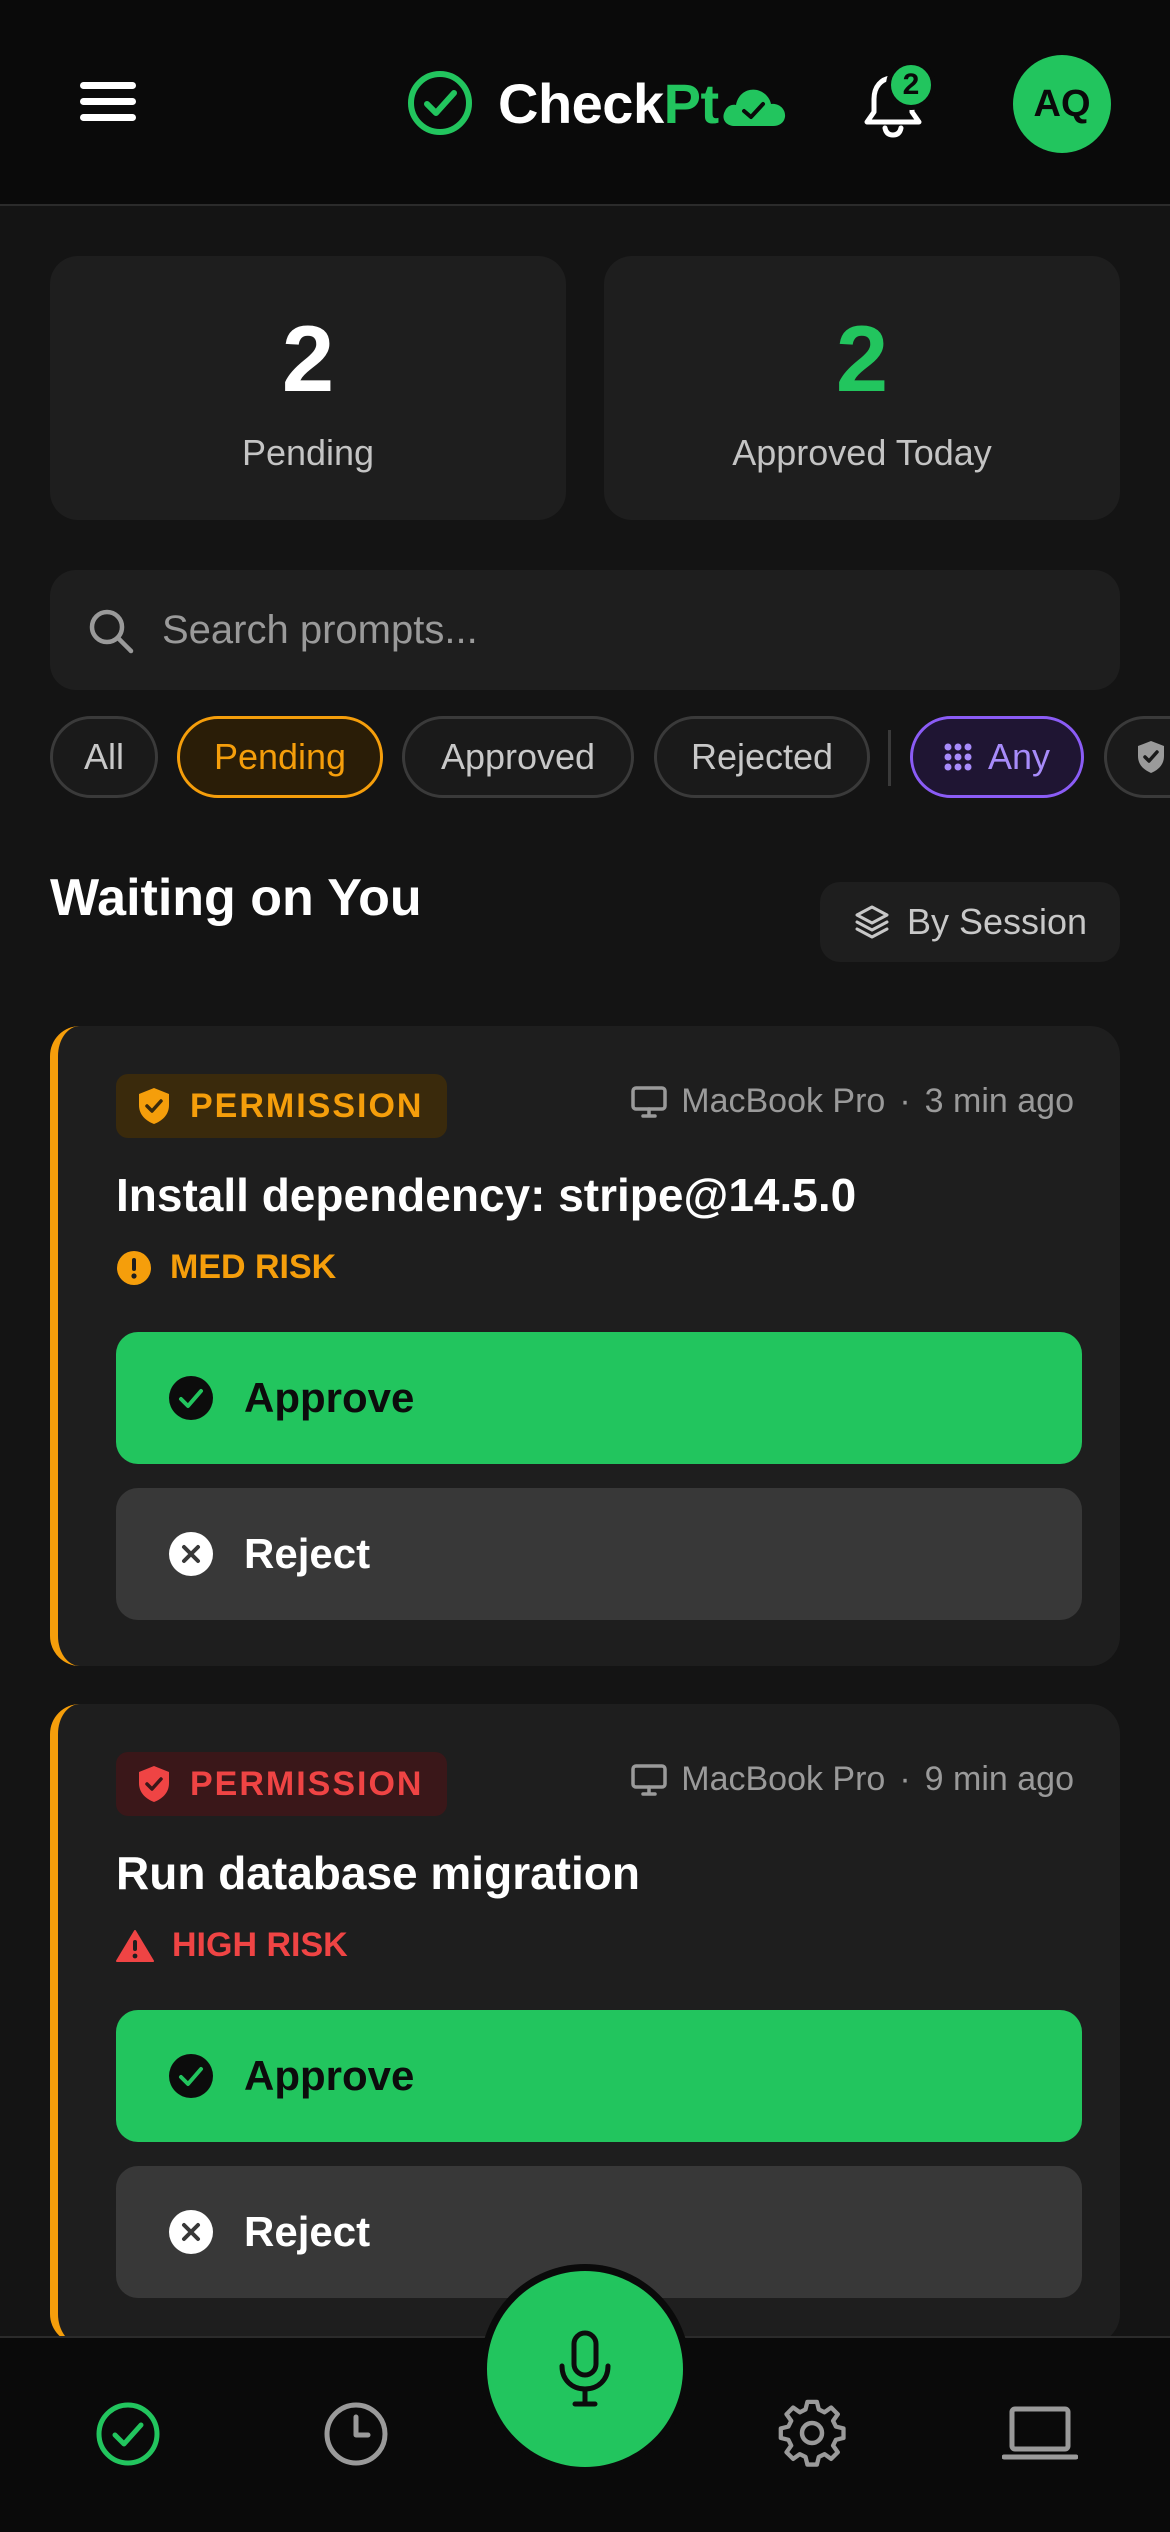 The height and width of the screenshot is (2532, 1170). What do you see at coordinates (889, 758) in the screenshot?
I see `filter-divider` at bounding box center [889, 758].